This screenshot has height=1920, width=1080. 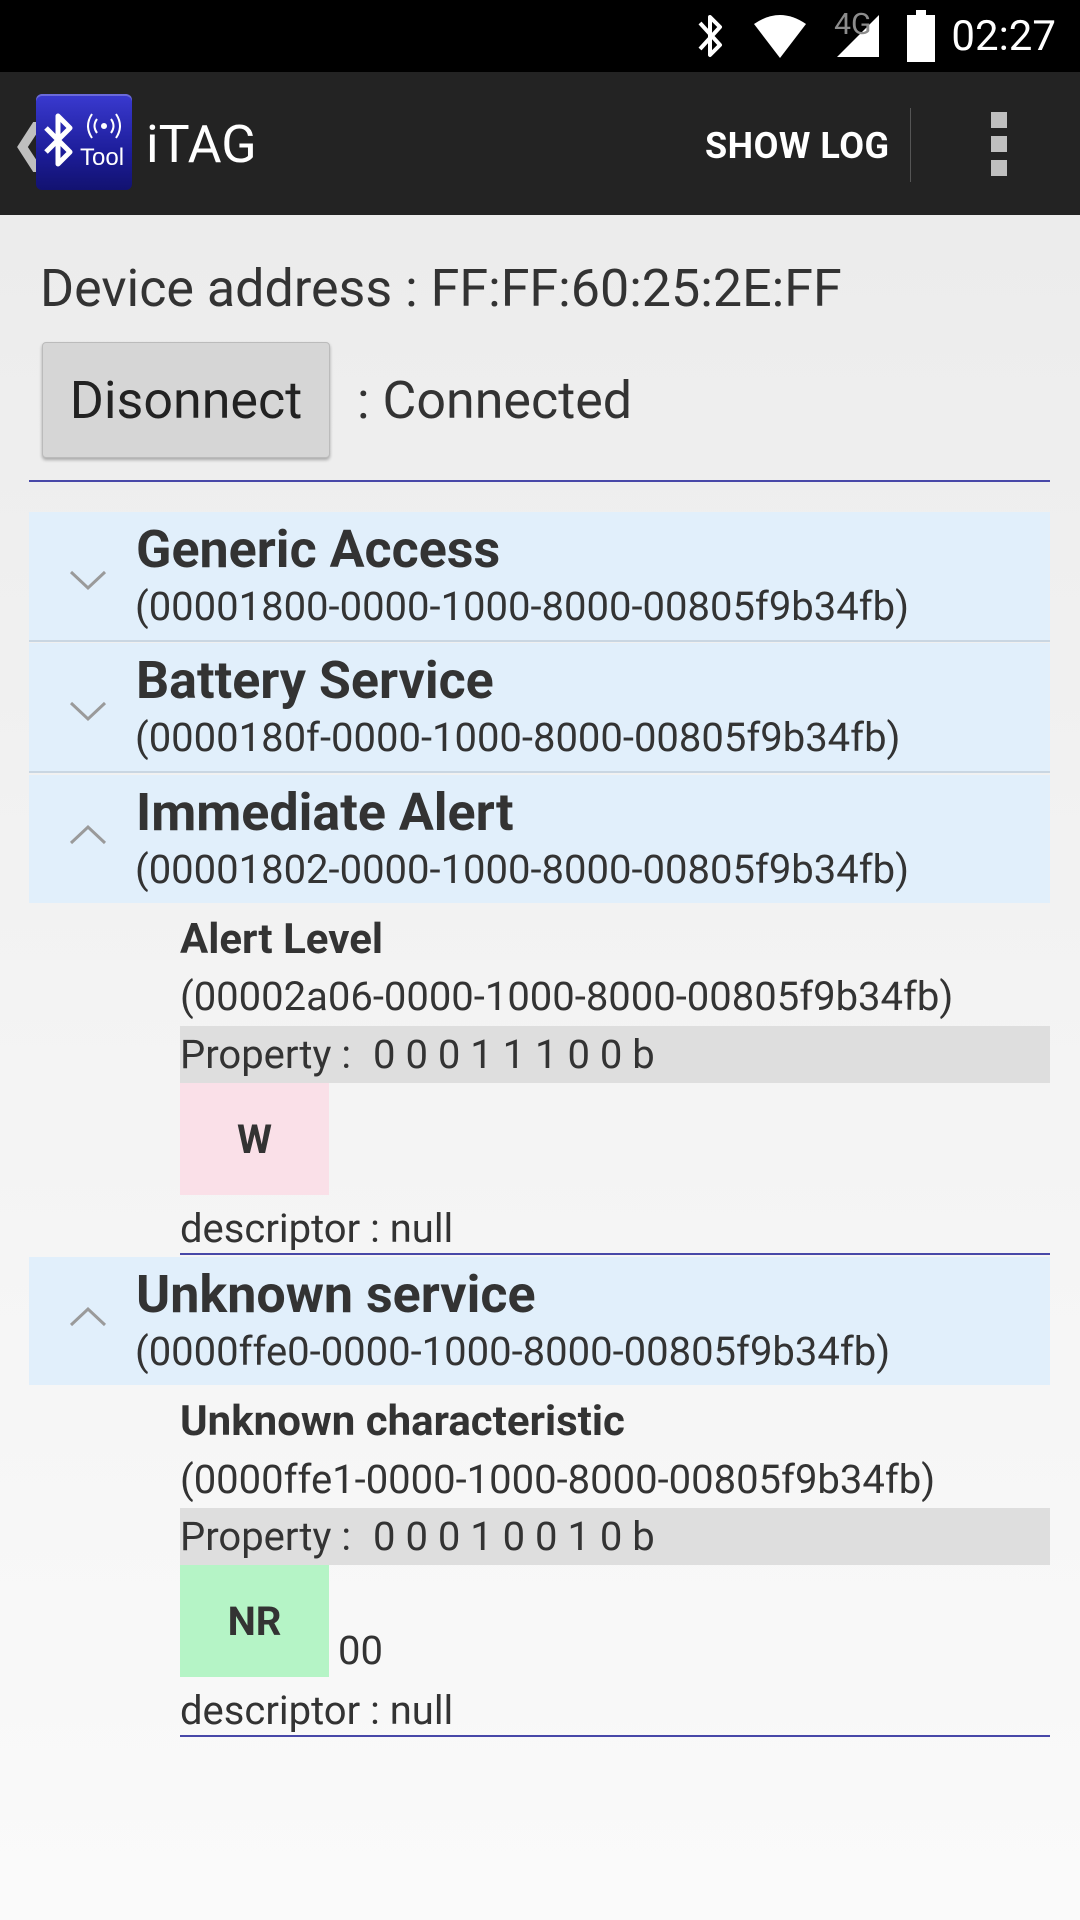 I want to click on app-title: iTAG, so click(x=201, y=144).